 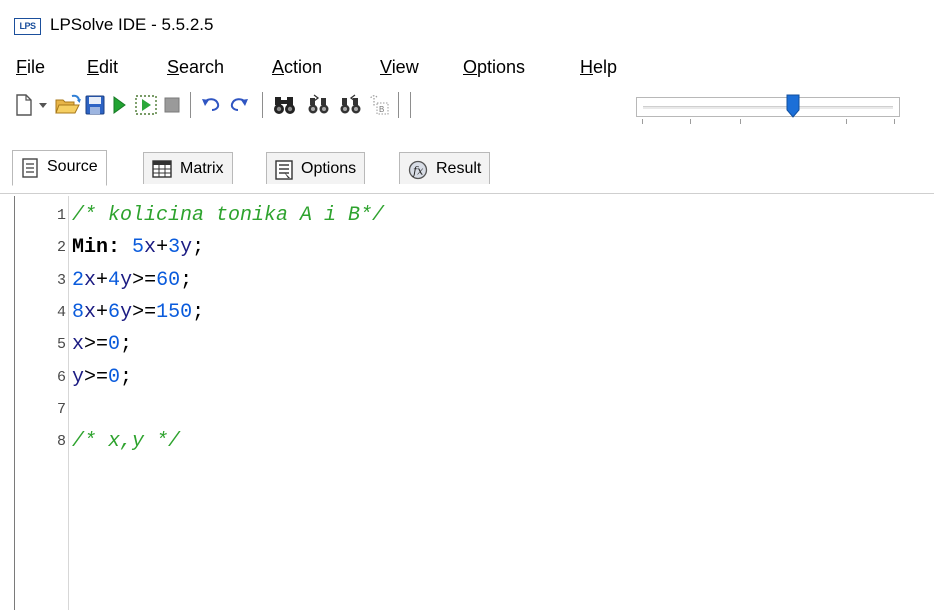 I want to click on slider-track, so click(x=768, y=107).